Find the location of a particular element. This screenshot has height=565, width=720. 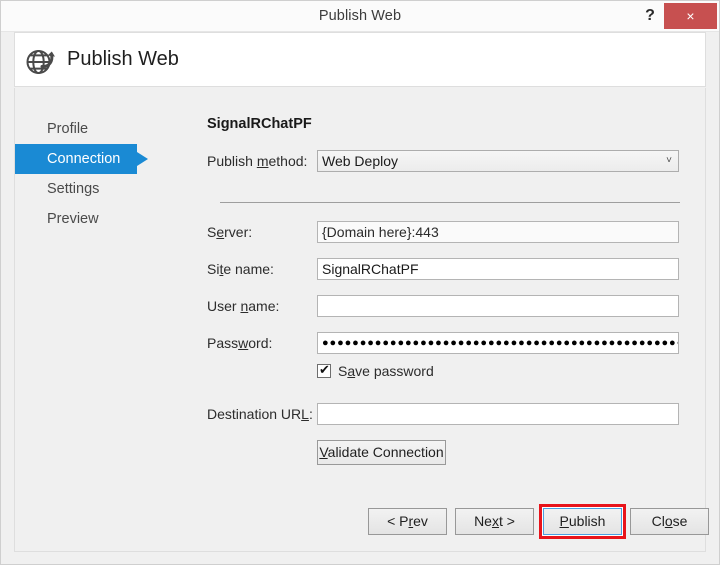

label-accelerator: L is located at coordinates (305, 414).